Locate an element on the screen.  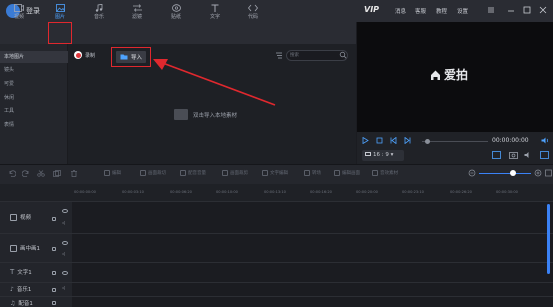
ruler-tick: 00:00:20:00 is located at coordinates (367, 192).